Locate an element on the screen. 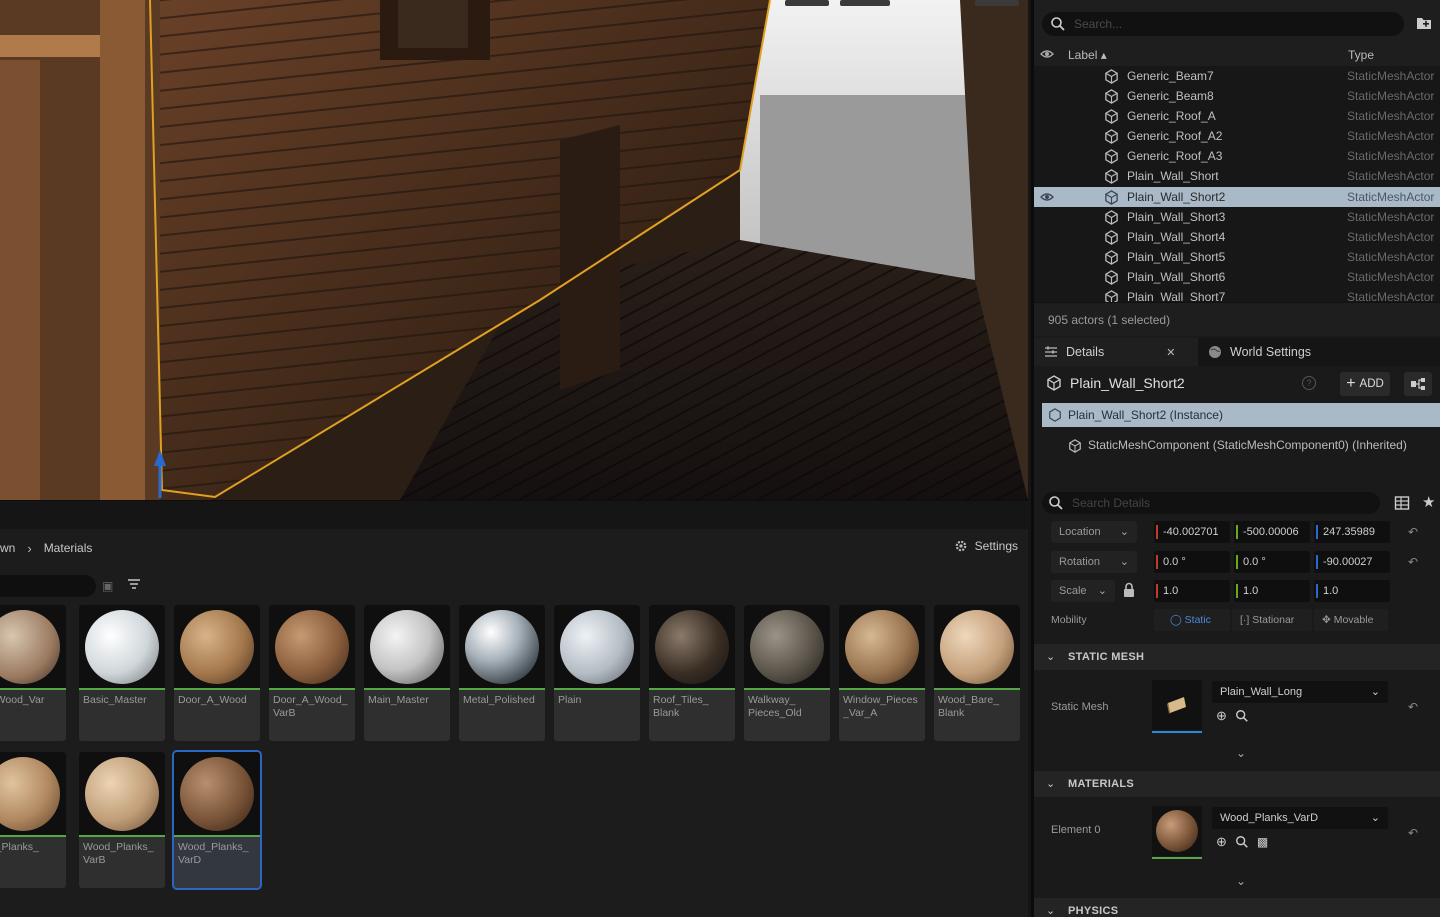 This screenshot has width=1440, height=917. material-asset-tile: Wood_Planks_ VarD is located at coordinates (217, 820).